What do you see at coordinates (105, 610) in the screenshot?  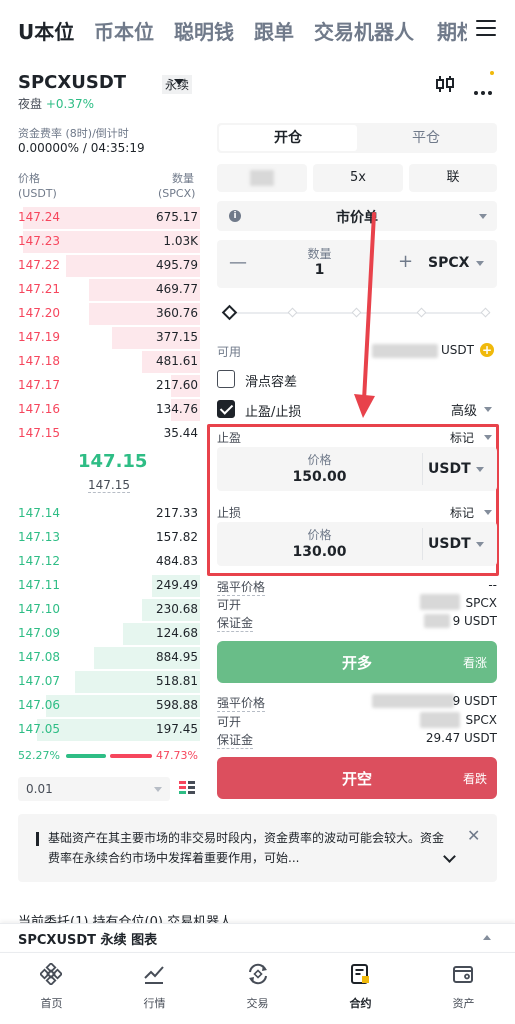 I see `bid-row: 147.10 230.68` at bounding box center [105, 610].